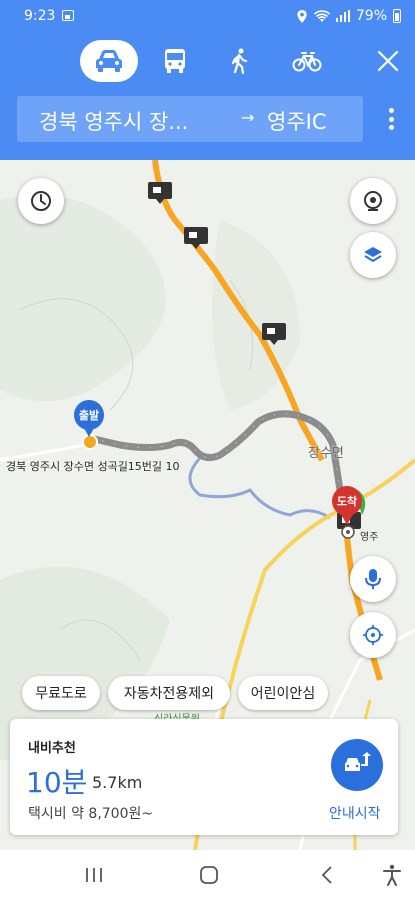  I want to click on filter-chip-no-expressway: 자동차전용제외, so click(169, 693).